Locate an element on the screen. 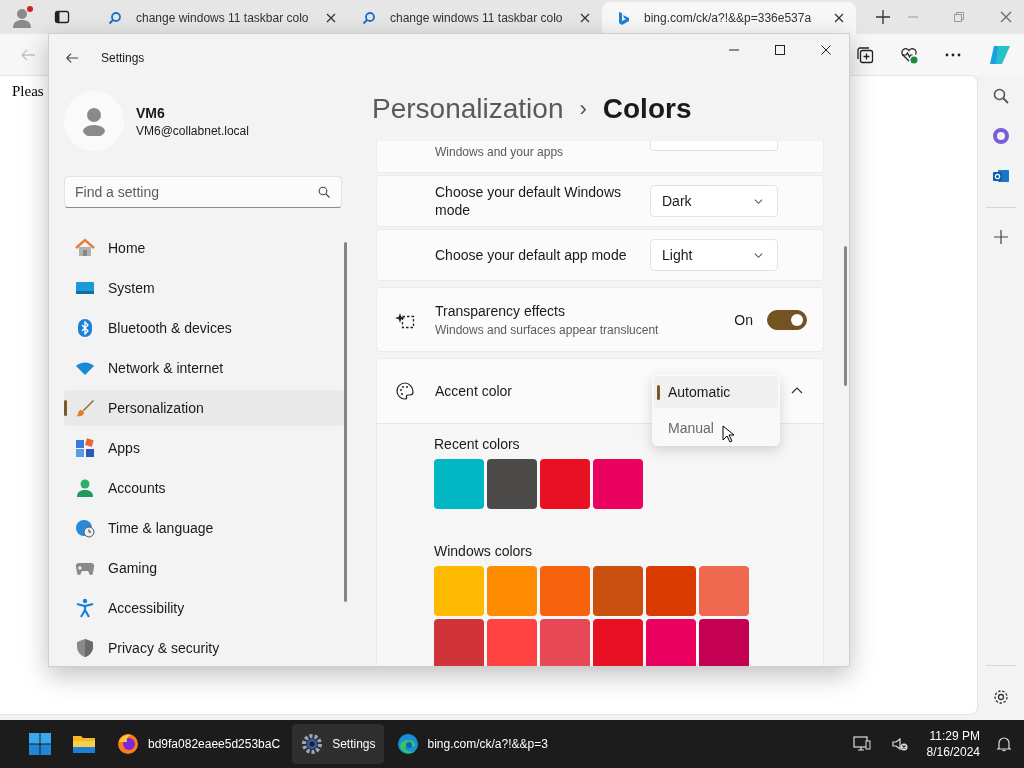 This screenshot has height=768, width=1024. b-logo-icon is located at coordinates (623, 18).